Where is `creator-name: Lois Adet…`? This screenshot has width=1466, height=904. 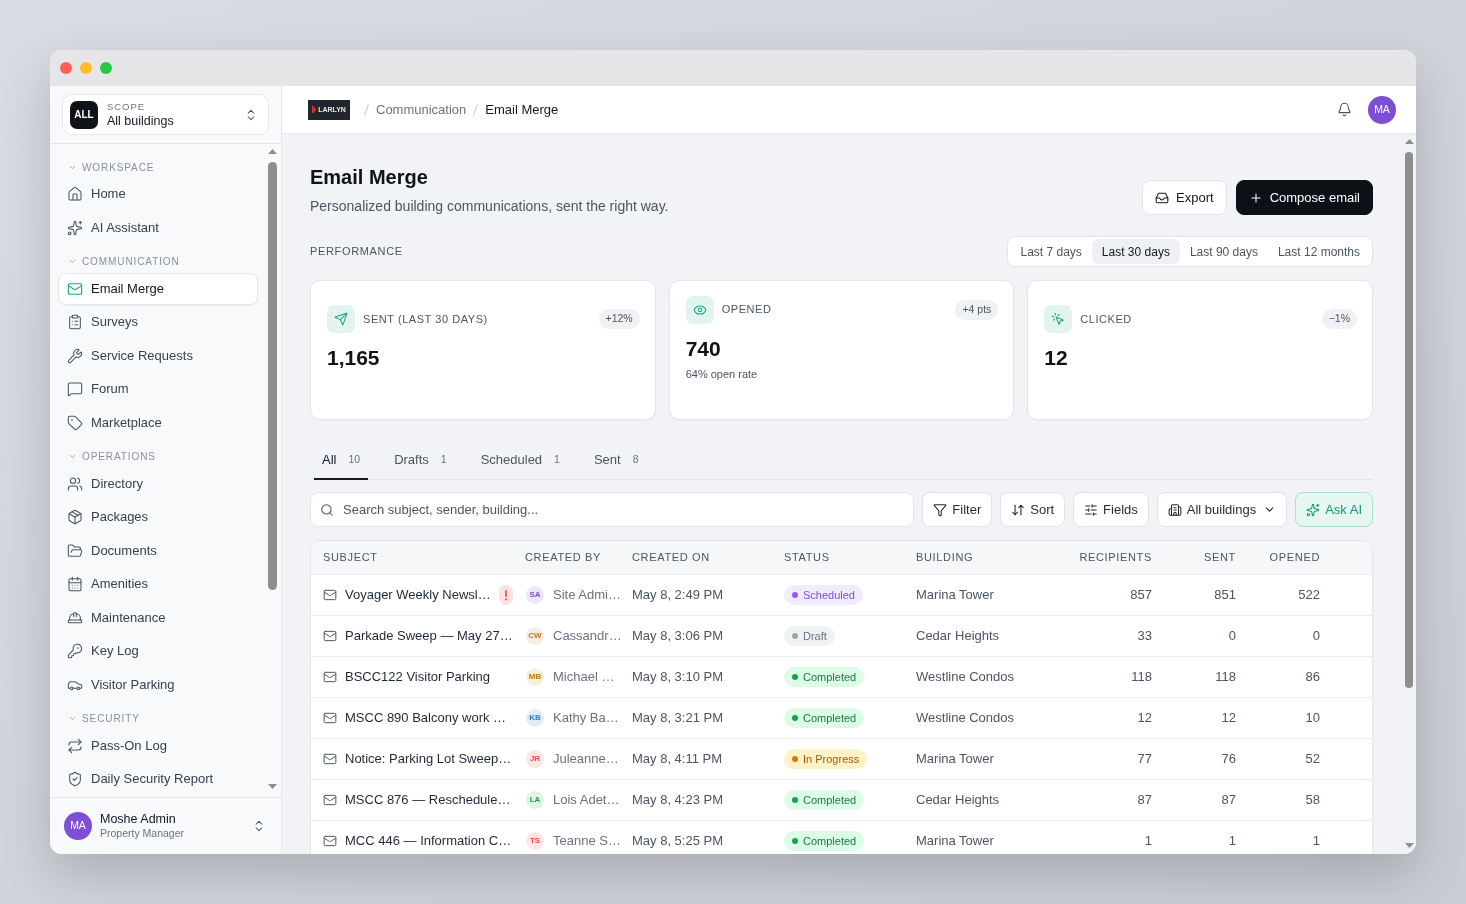 creator-name: Lois Adet… is located at coordinates (586, 800).